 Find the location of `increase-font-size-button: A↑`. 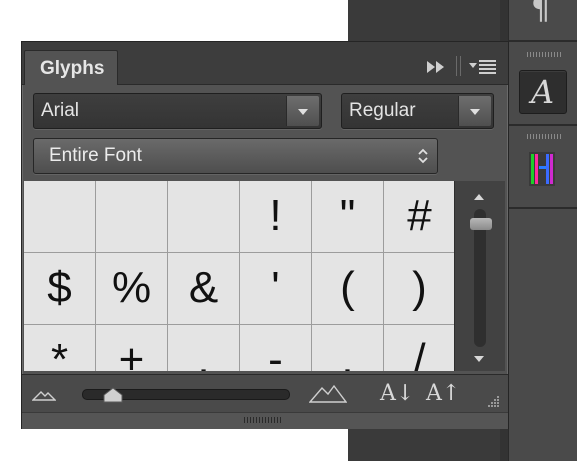

increase-font-size-button: A↑ is located at coordinates (443, 393).